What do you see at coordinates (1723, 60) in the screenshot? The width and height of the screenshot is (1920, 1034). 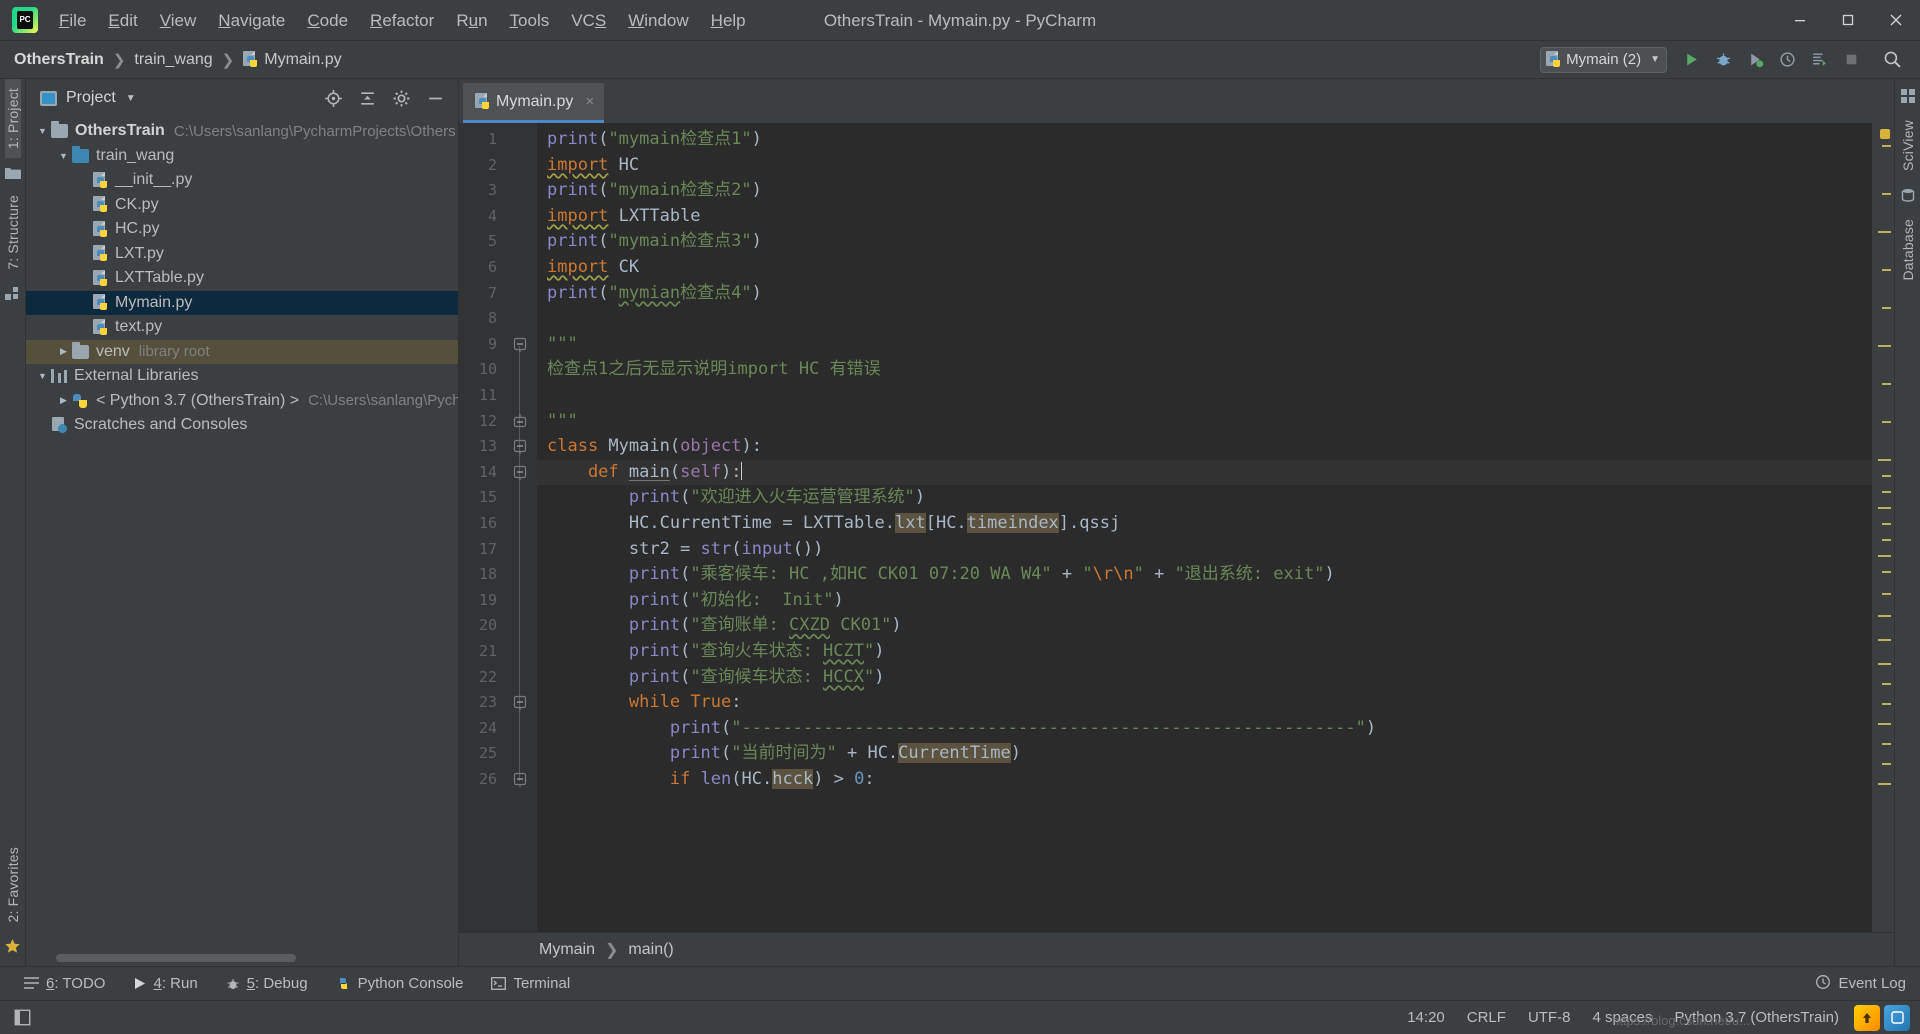 I see `debug-icon` at bounding box center [1723, 60].